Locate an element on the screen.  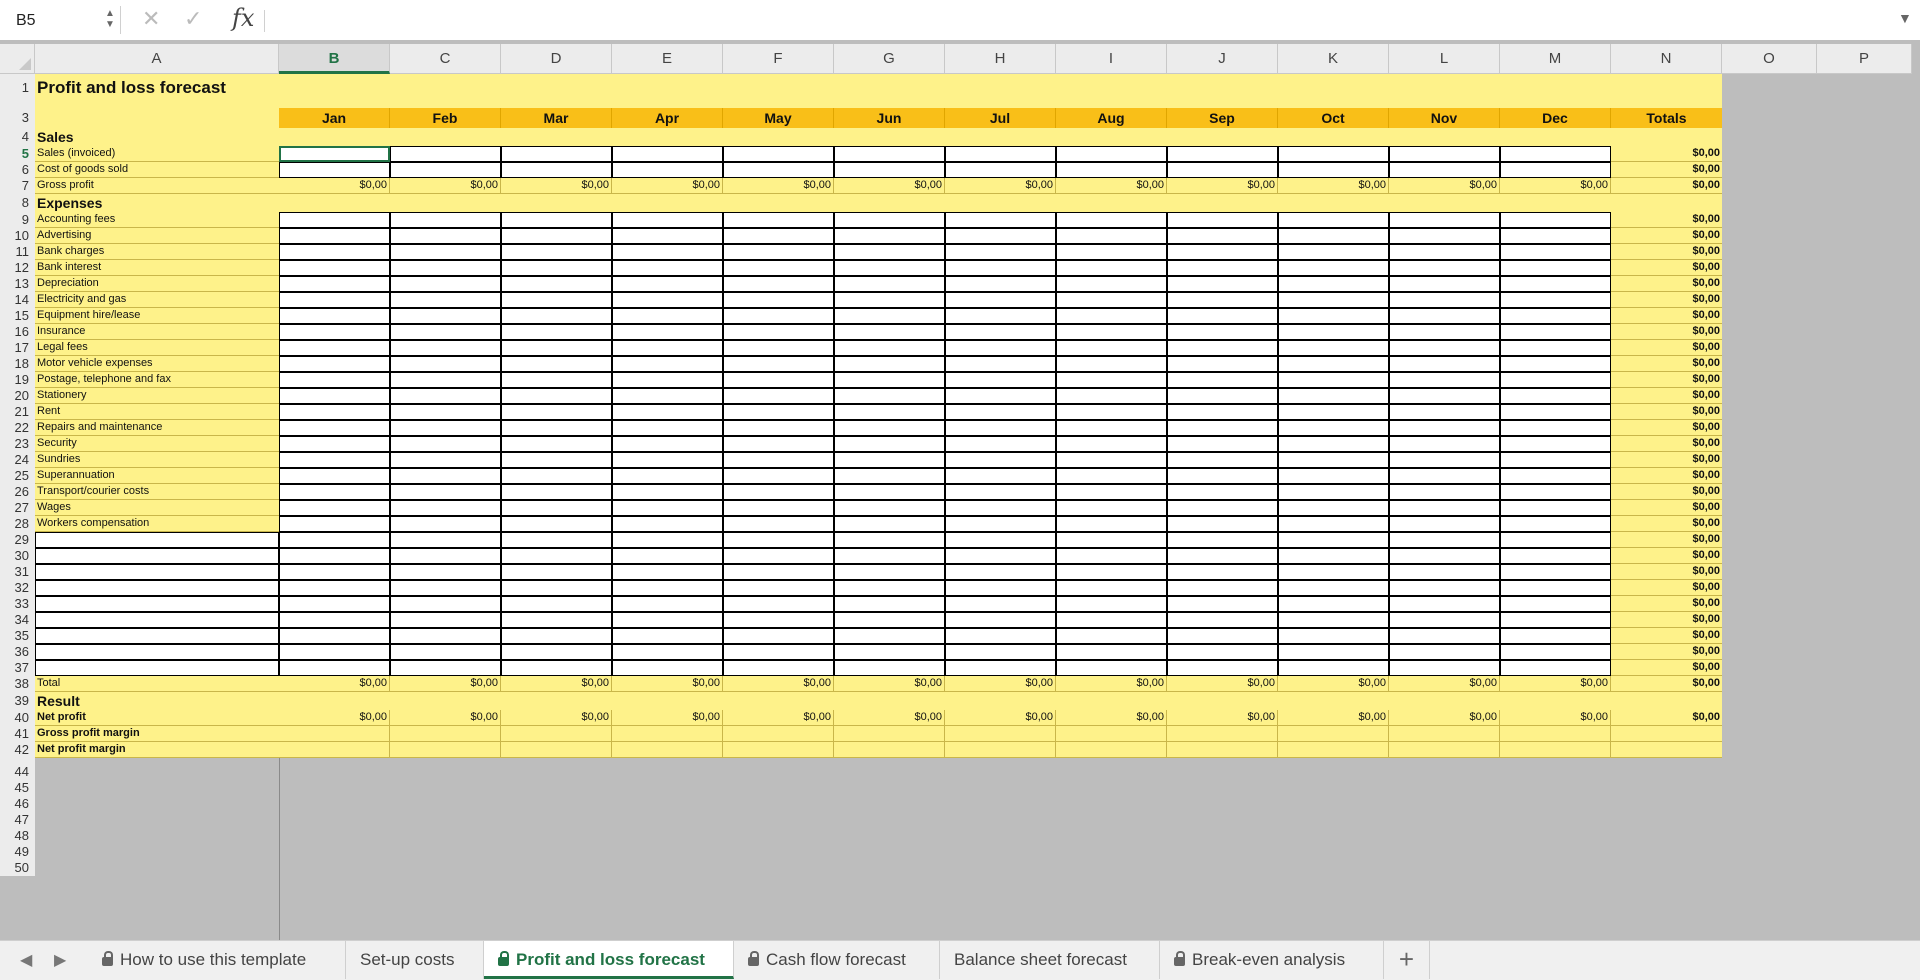
month-cell-r23-feb is located at coordinates (445, 444).